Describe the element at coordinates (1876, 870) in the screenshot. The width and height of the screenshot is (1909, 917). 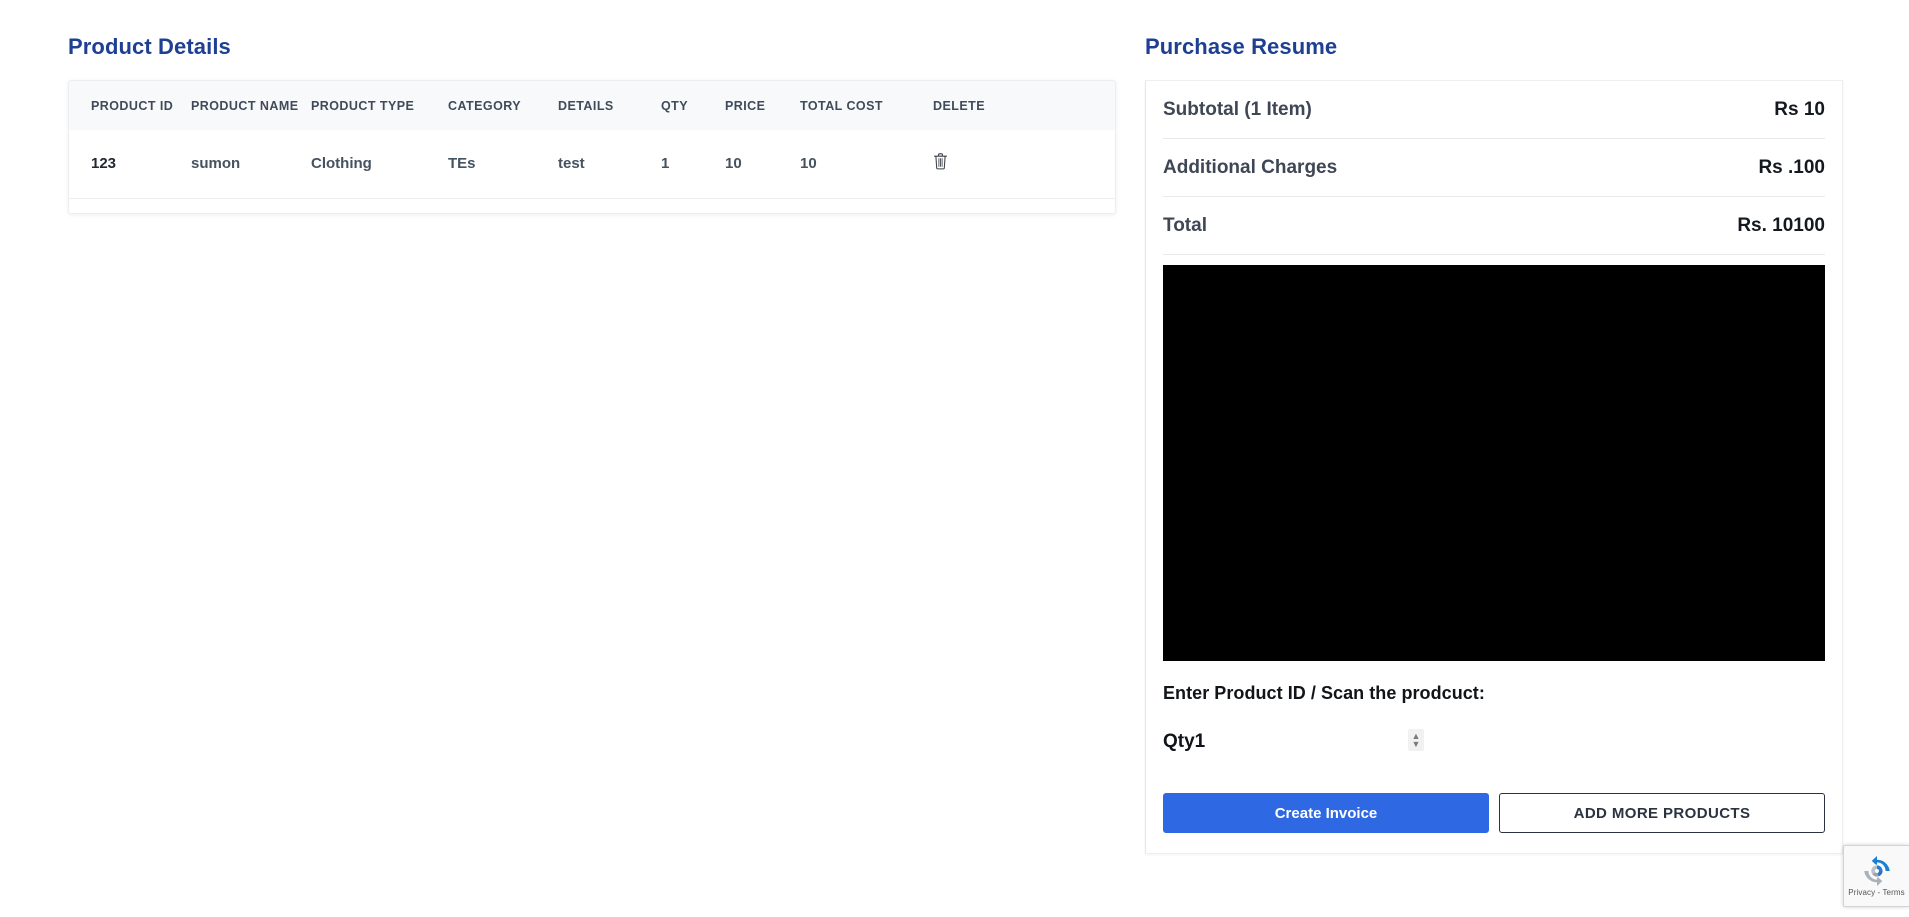
I see `recaptcha-icon` at that location.